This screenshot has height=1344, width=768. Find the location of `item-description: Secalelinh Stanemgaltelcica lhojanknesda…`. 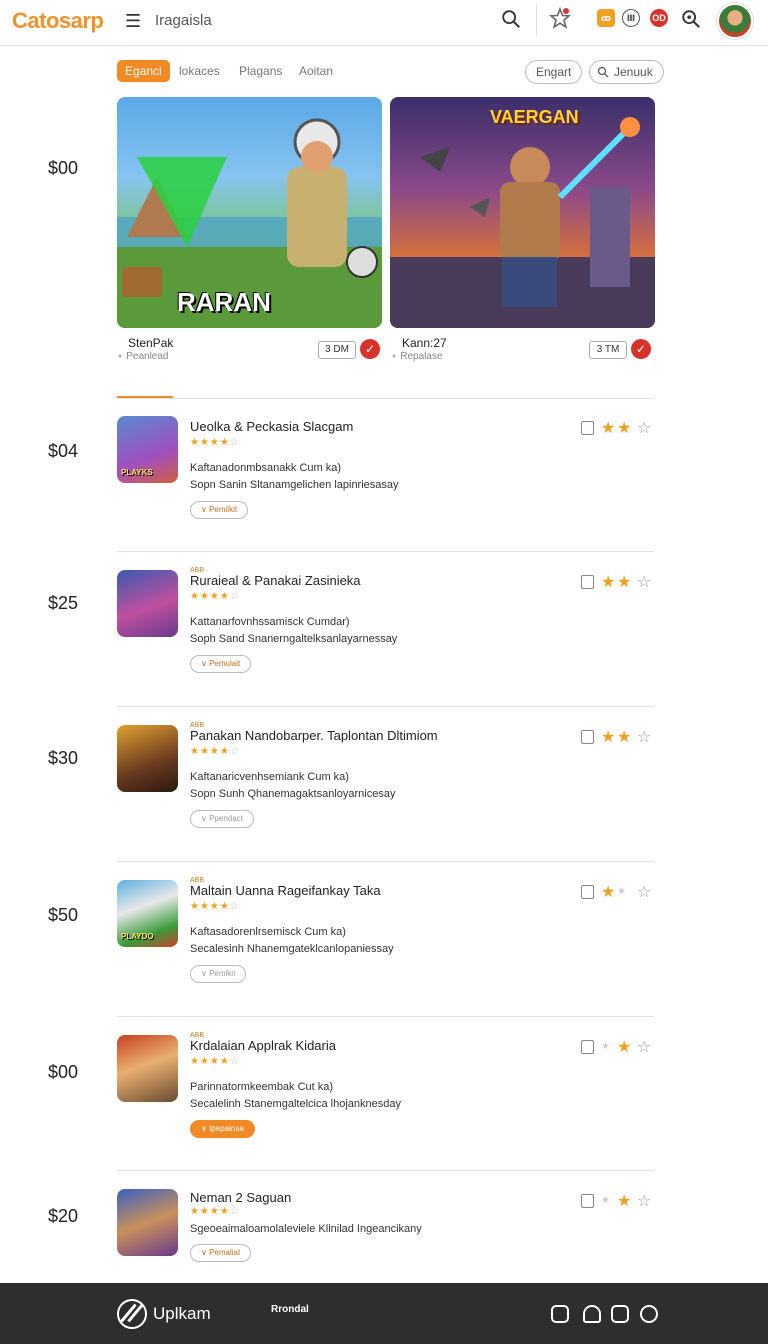

item-description: Secalelinh Stanemgaltelcica lhojanknesda… is located at coordinates (295, 1104).